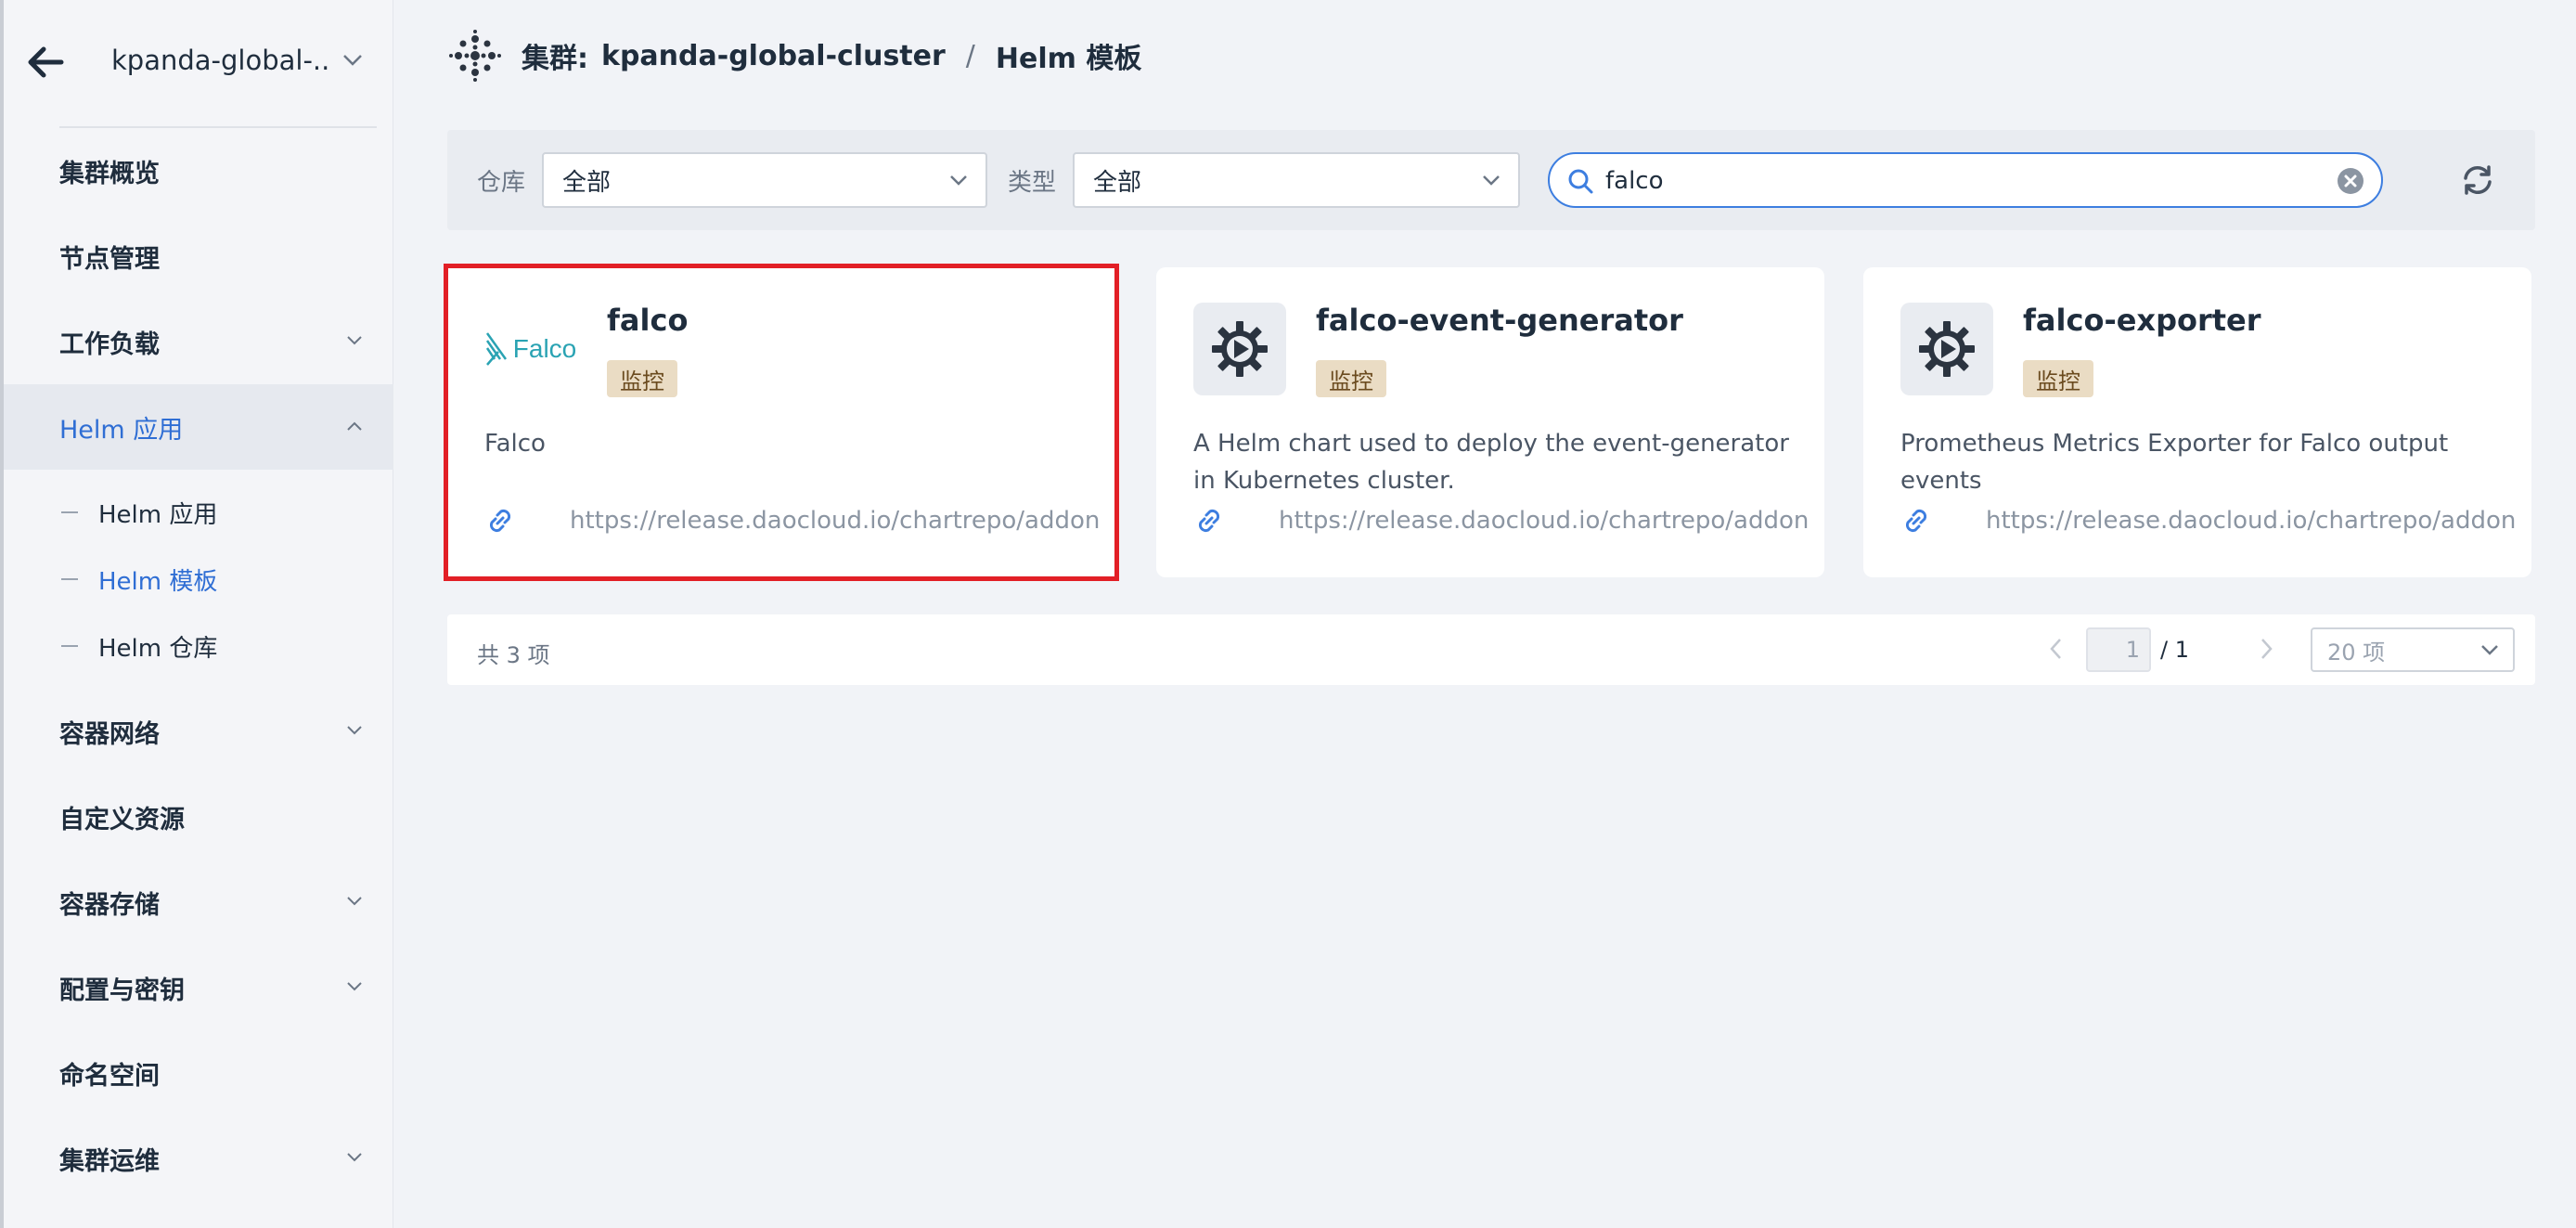  Describe the element at coordinates (122, 430) in the screenshot. I see `sidebar-item-label: Helm 应用` at that location.